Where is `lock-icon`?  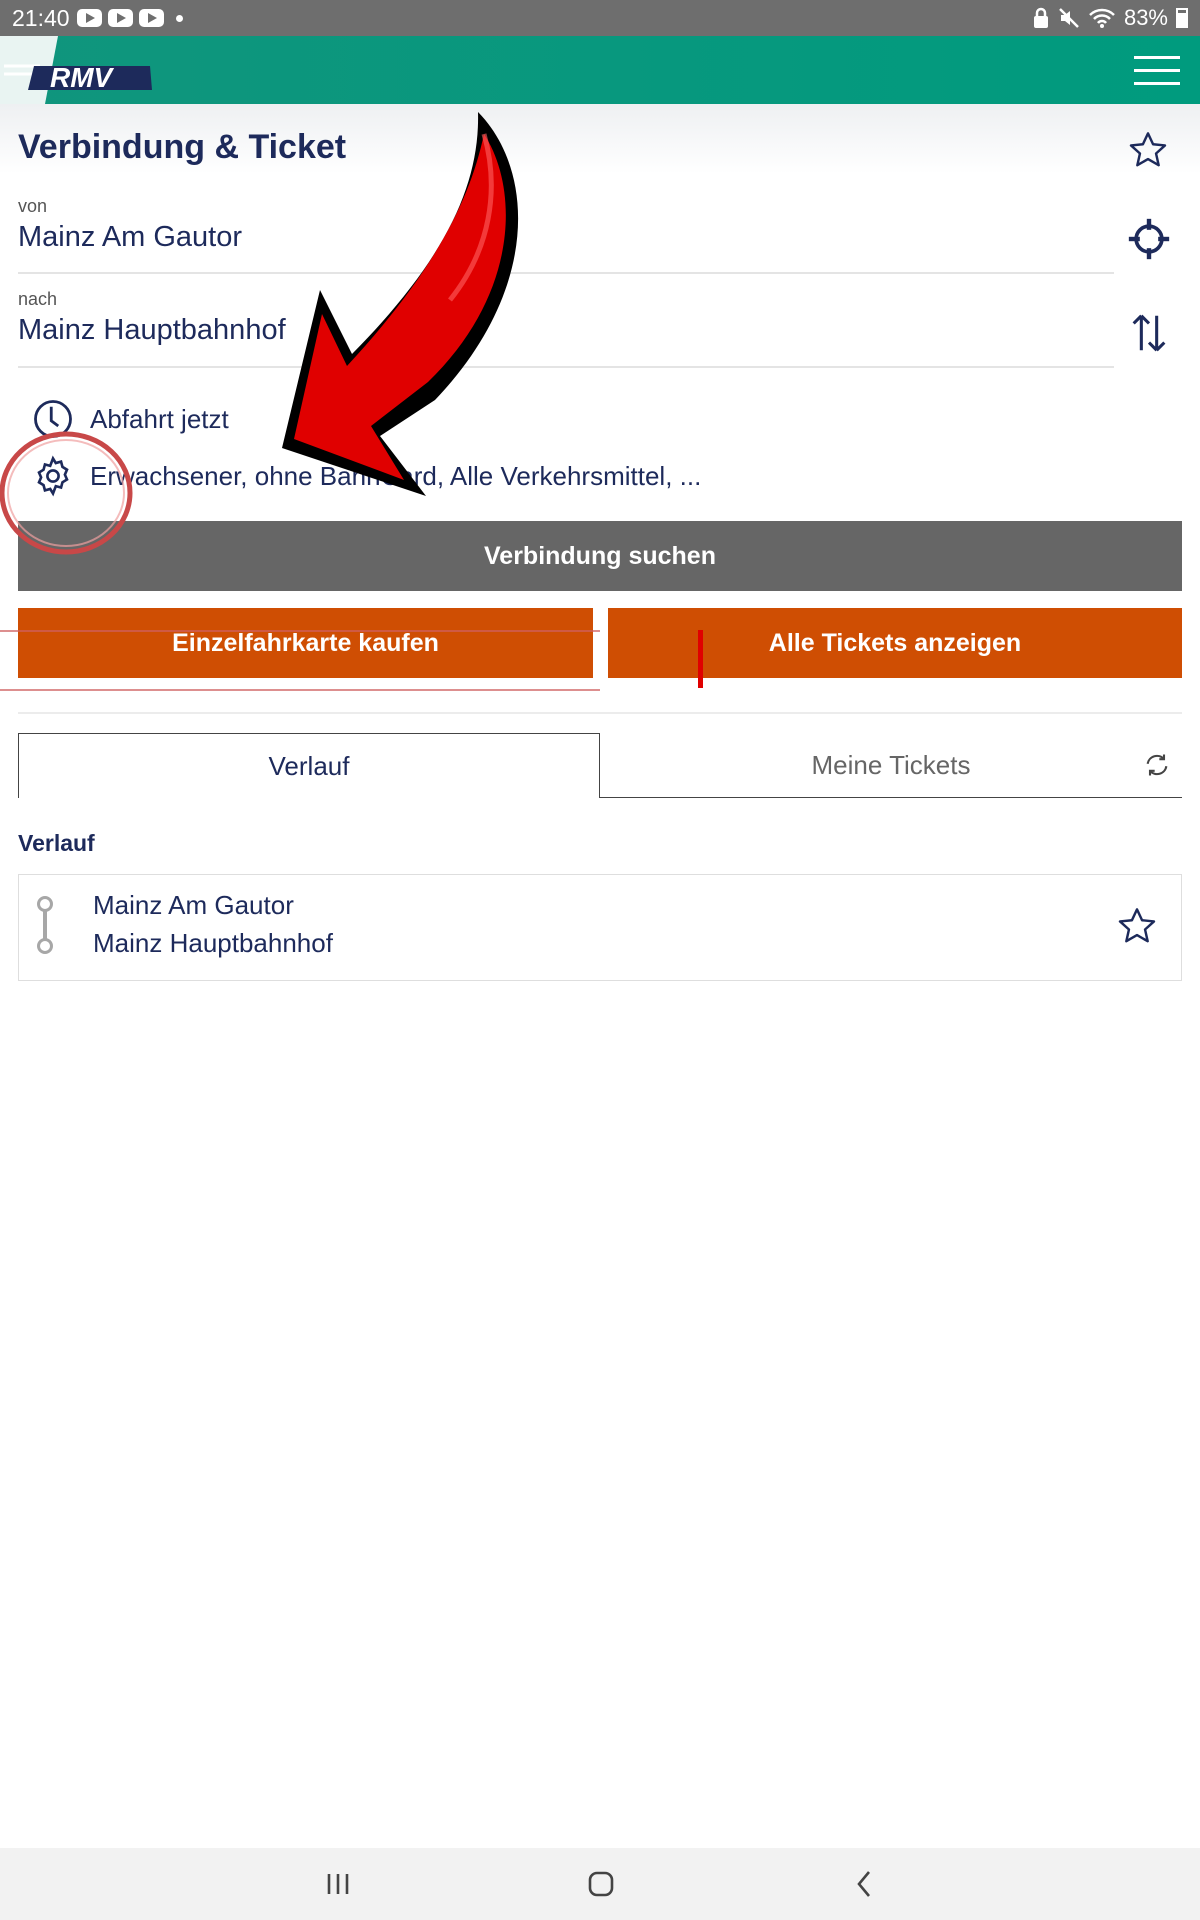 lock-icon is located at coordinates (1040, 17).